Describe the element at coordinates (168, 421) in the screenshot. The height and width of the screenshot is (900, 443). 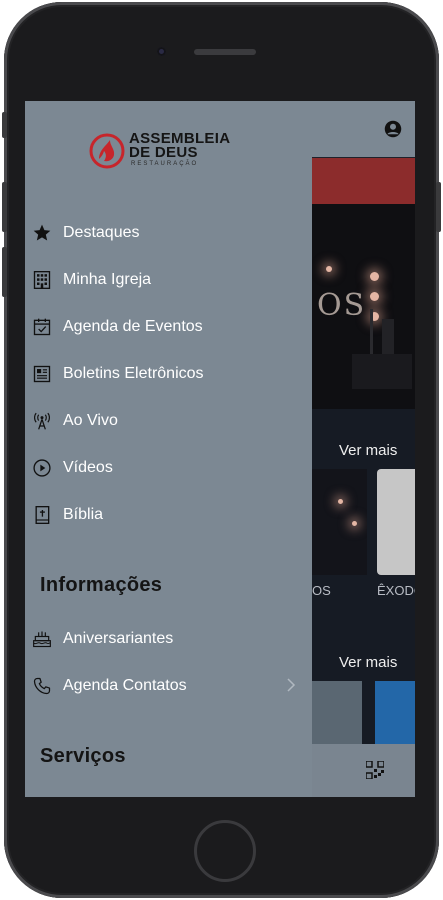
I see `menu-item-ao-vivo: Ao Vivo` at that location.